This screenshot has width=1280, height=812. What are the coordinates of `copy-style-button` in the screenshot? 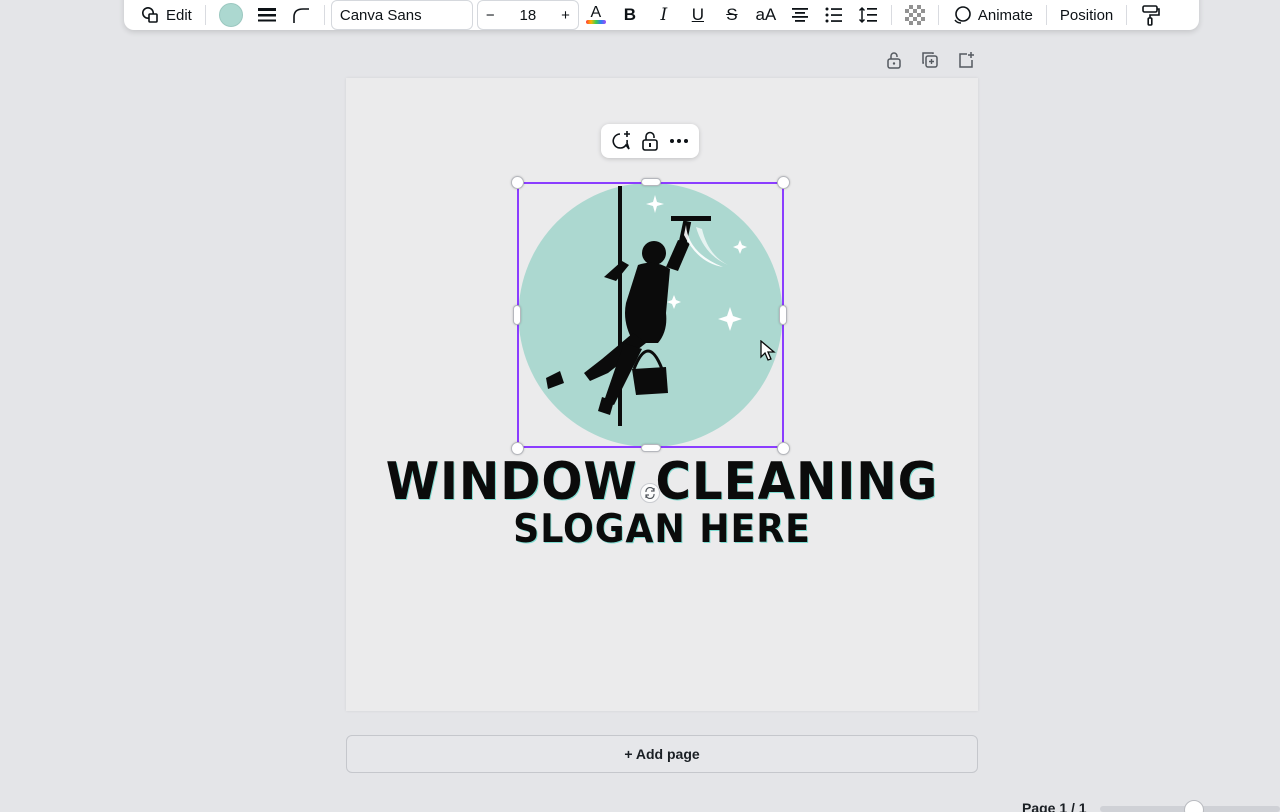 It's located at (1150, 15).